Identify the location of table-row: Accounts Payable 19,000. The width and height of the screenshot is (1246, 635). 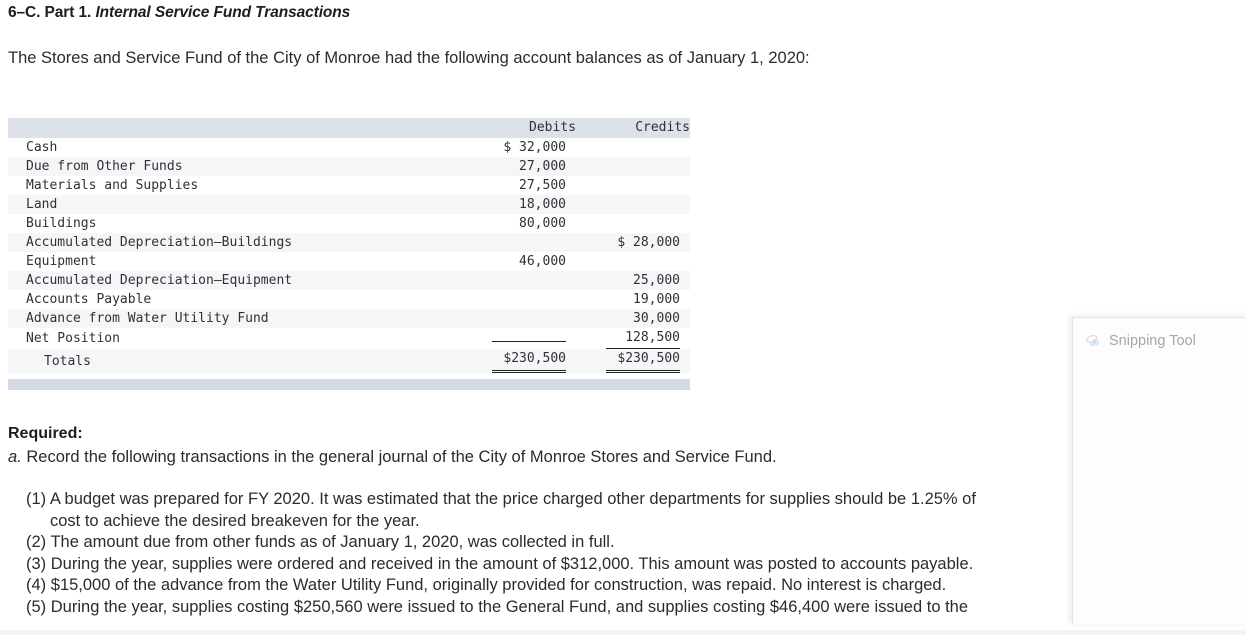
(349, 299).